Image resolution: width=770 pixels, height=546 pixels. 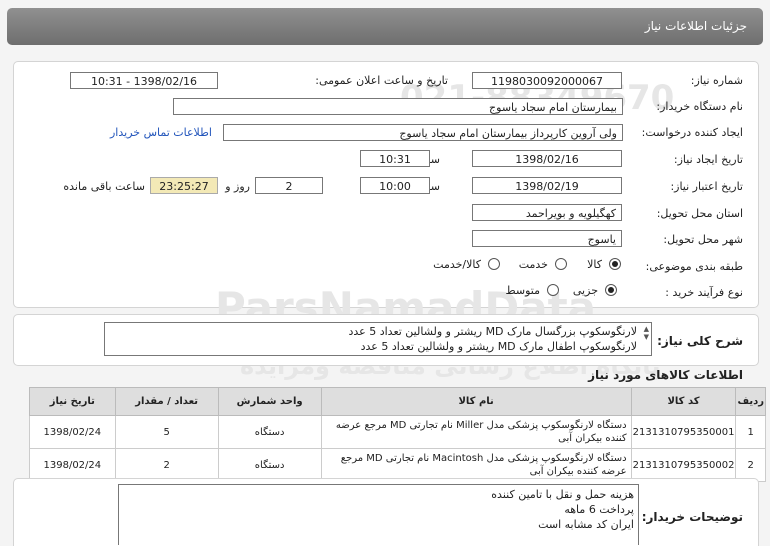 What do you see at coordinates (750, 432) in the screenshot?
I see `row-index: 1` at bounding box center [750, 432].